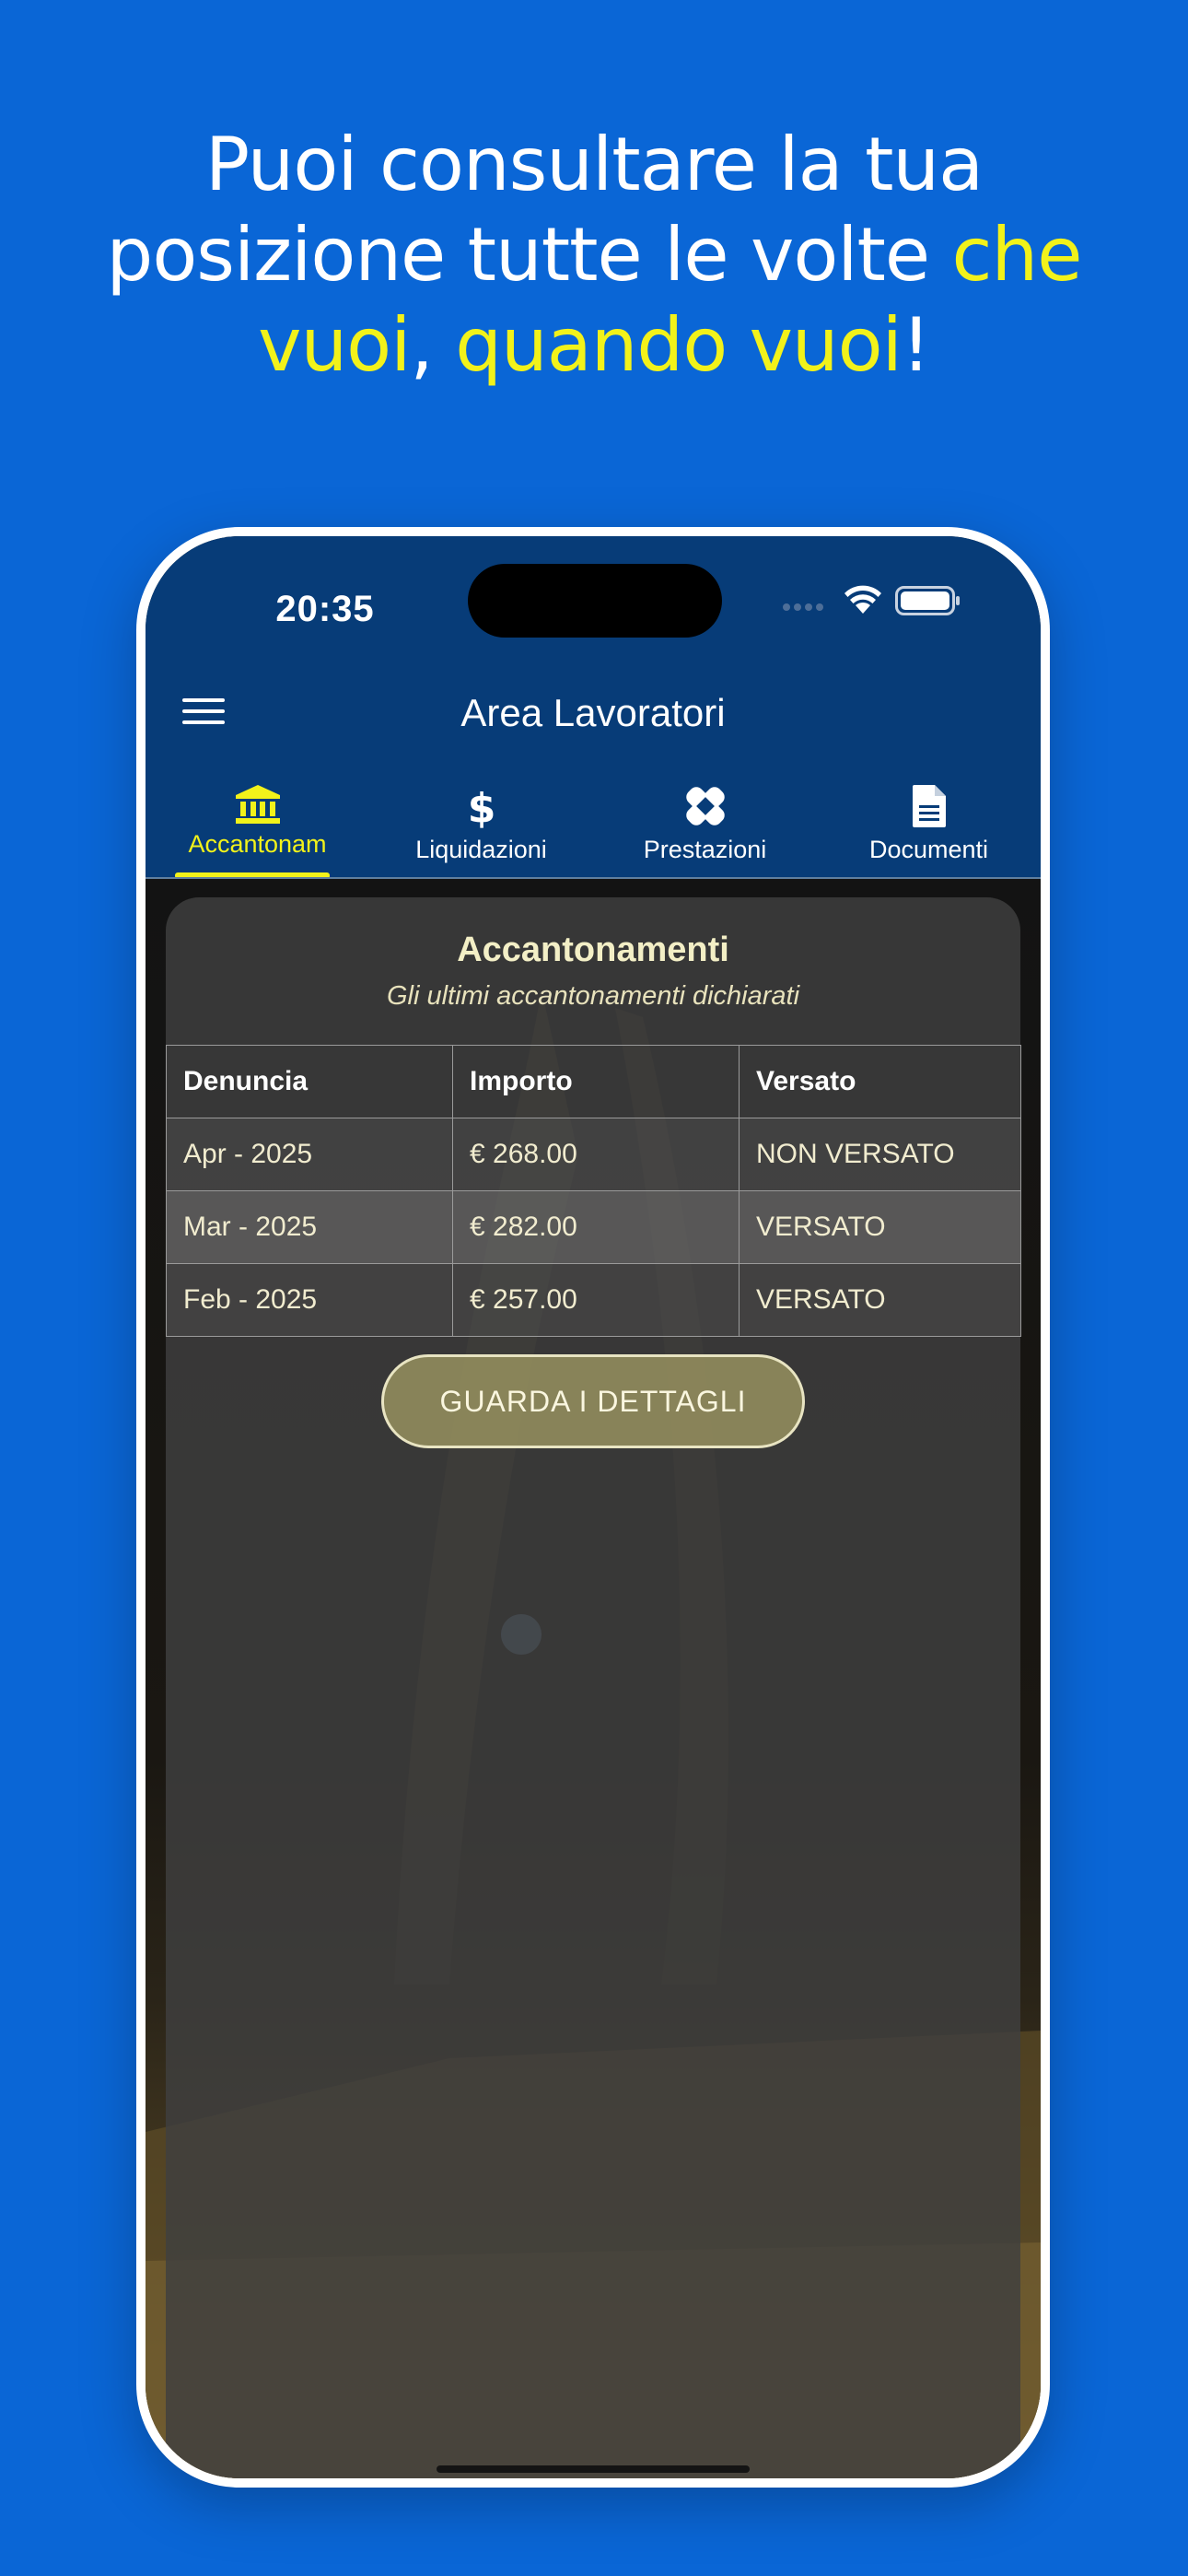 Image resolution: width=1188 pixels, height=2576 pixels. I want to click on headline-line-3: vuoi, quando vuoi!, so click(594, 345).